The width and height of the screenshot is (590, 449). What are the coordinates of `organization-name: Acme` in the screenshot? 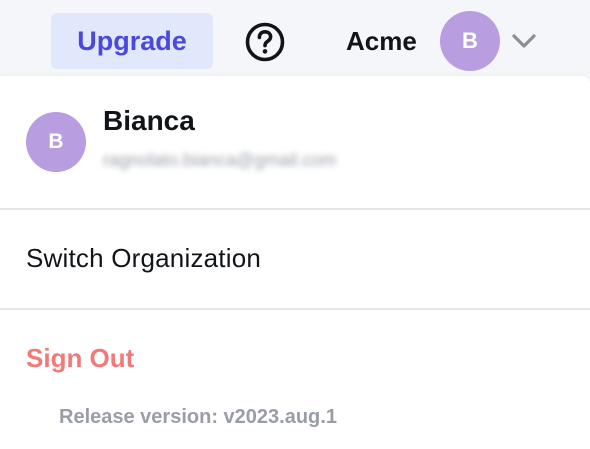 It's located at (381, 41).